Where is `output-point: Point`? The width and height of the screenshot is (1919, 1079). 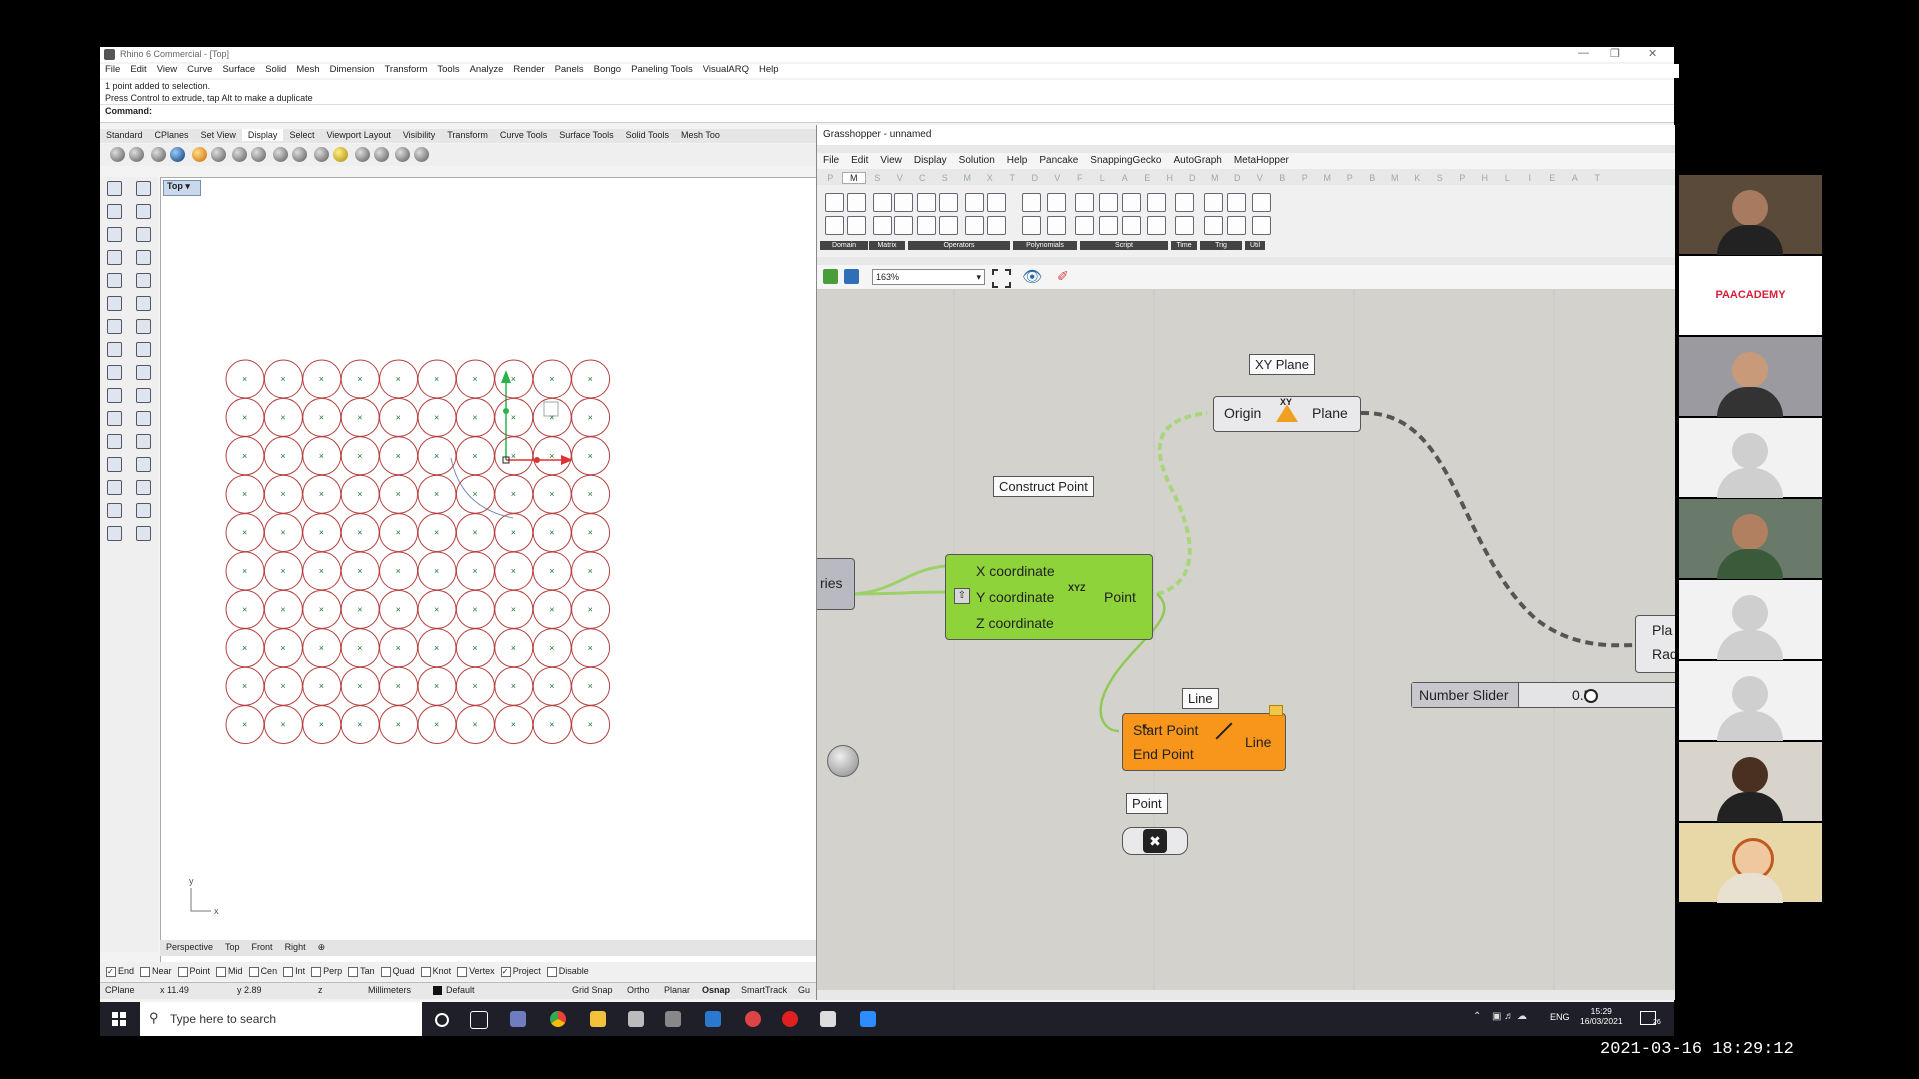 output-point: Point is located at coordinates (1120, 597).